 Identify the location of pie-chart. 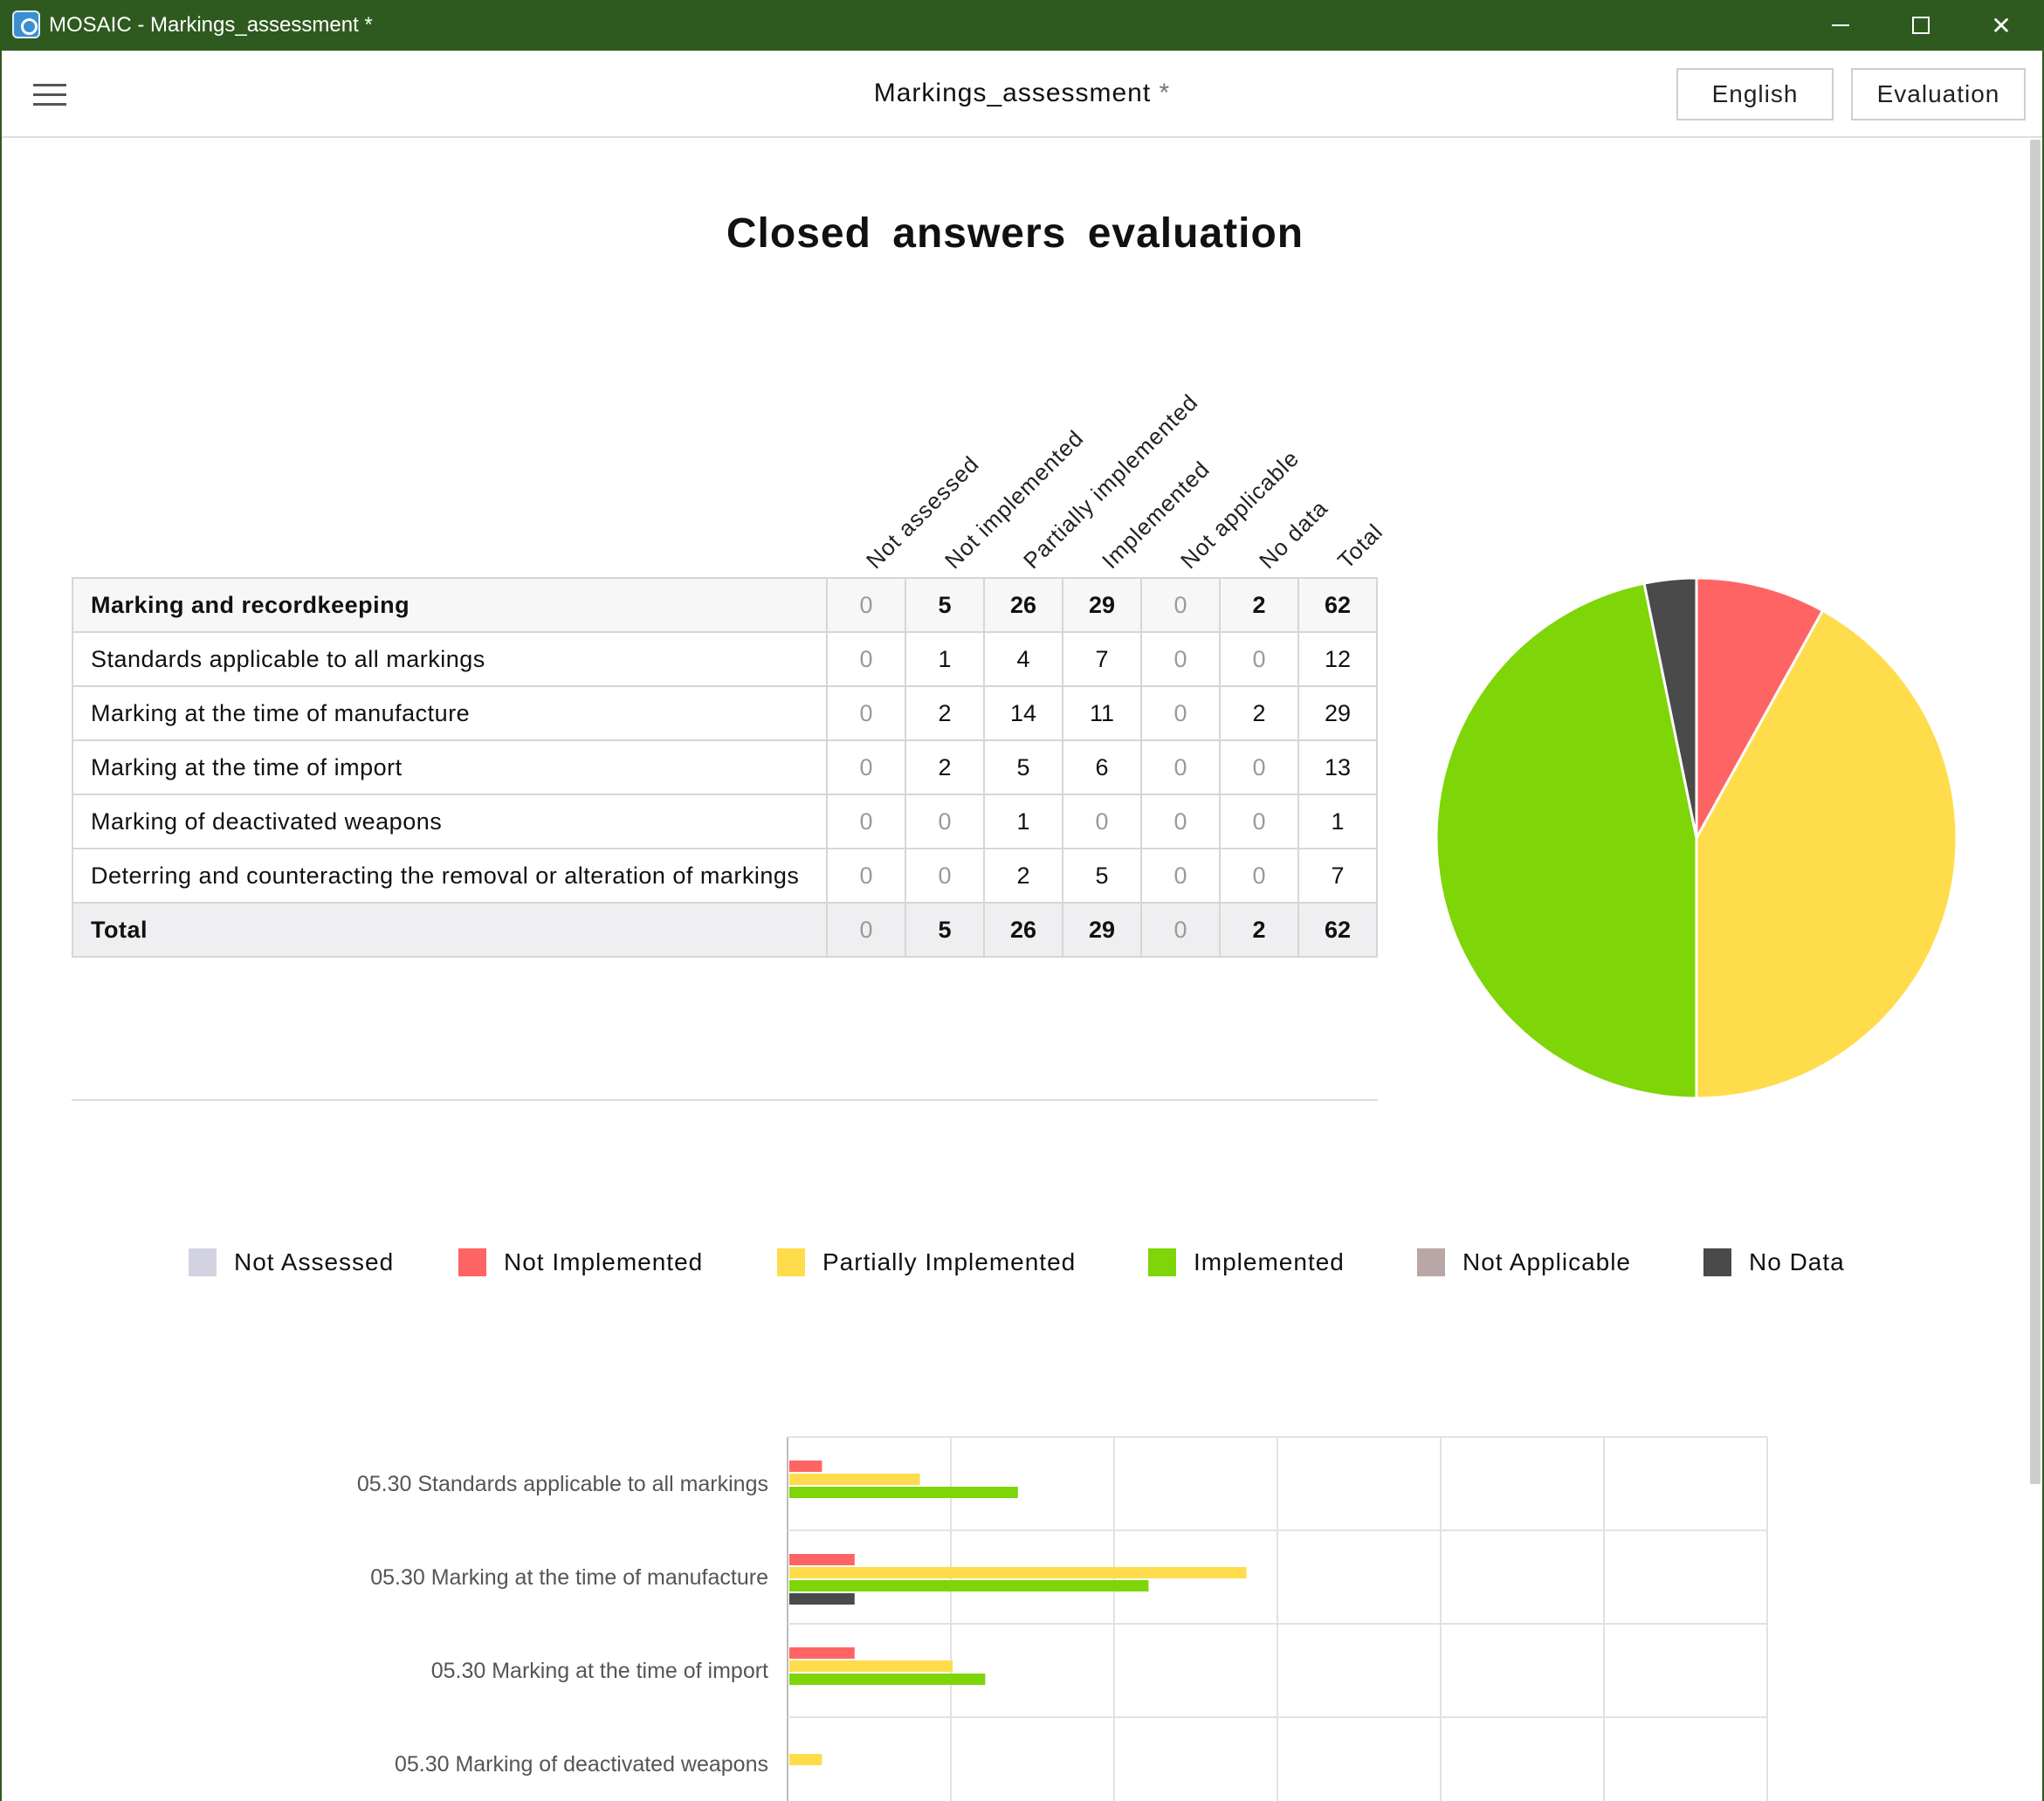
(1696, 838).